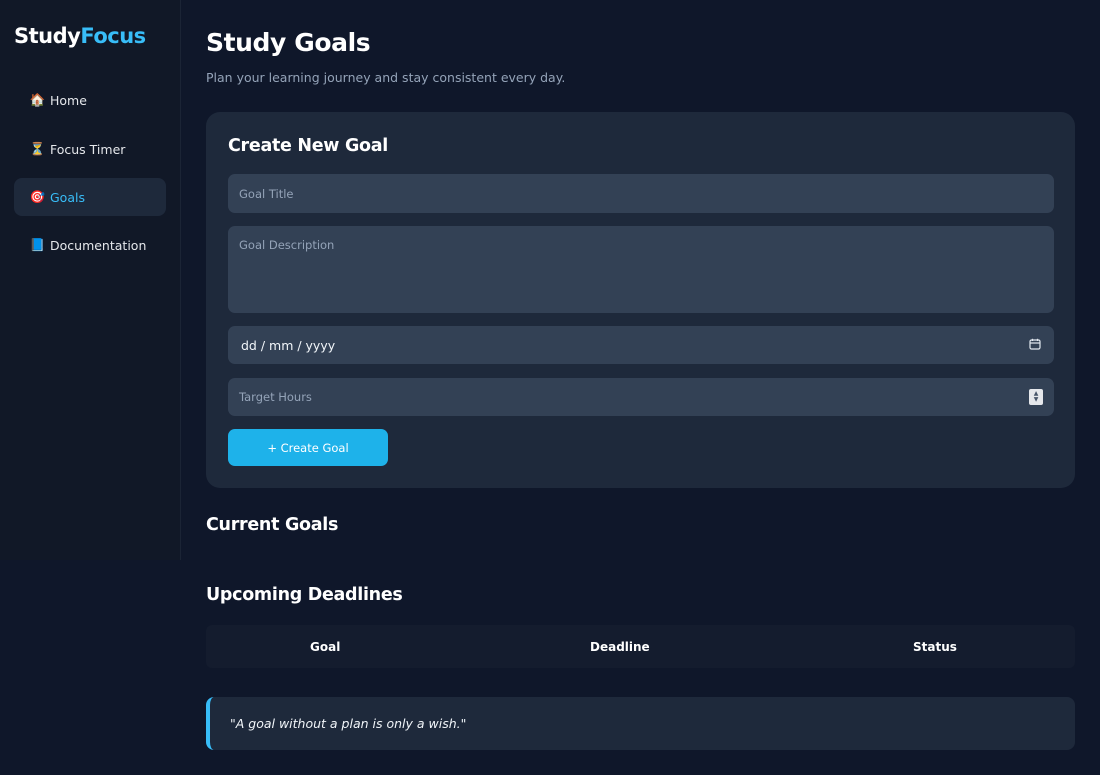 The image size is (1100, 775). Describe the element at coordinates (641, 269) in the screenshot. I see `goal-description-input` at that location.